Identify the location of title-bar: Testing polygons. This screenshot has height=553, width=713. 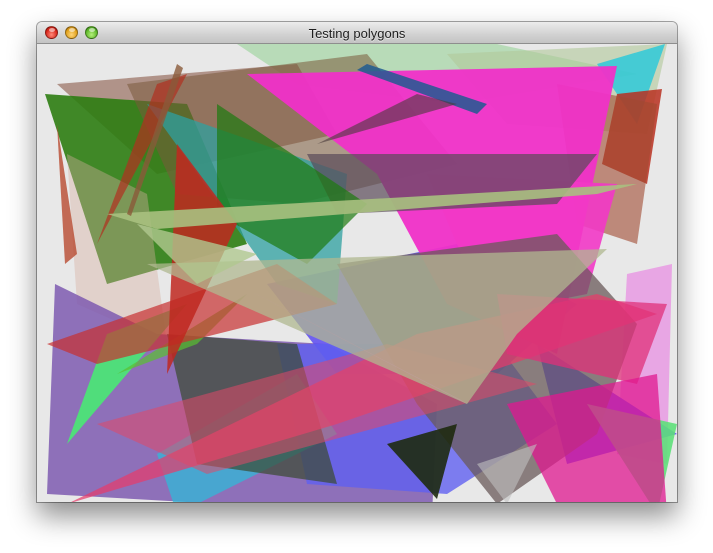
(357, 33).